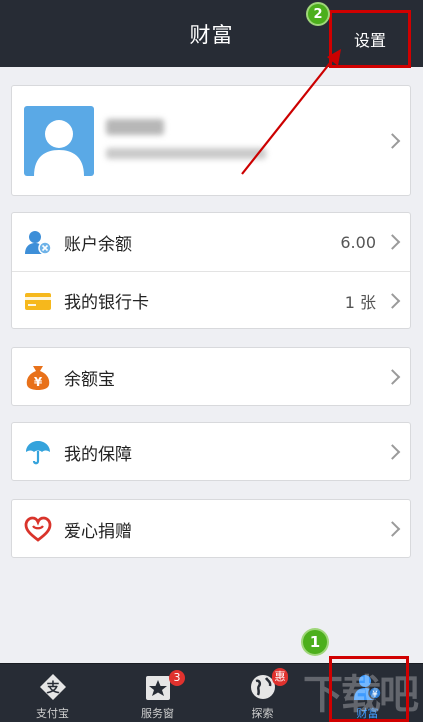 The width and height of the screenshot is (423, 722). What do you see at coordinates (38, 301) in the screenshot?
I see `bank-card-icon` at bounding box center [38, 301].